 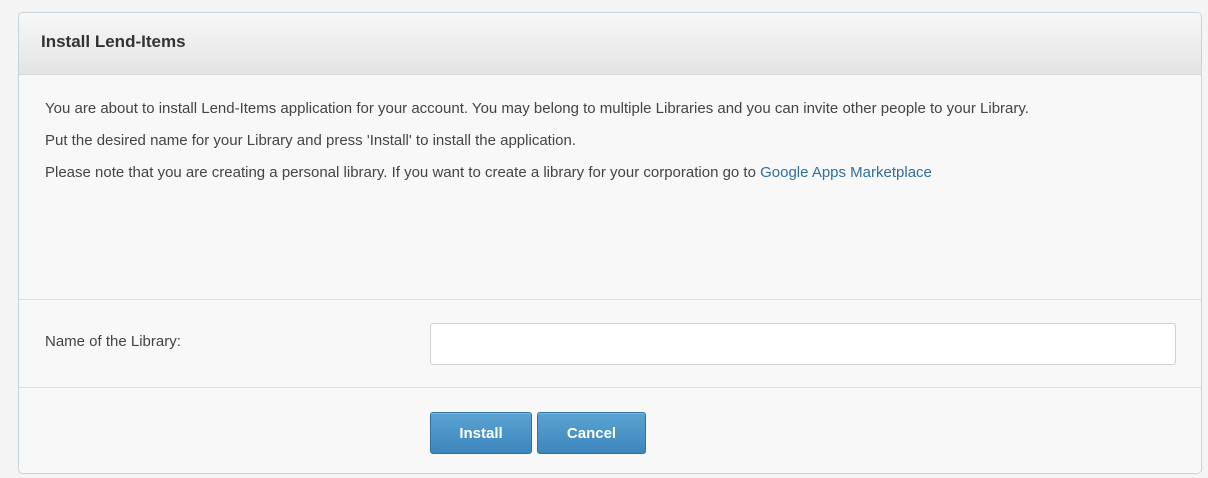 I want to click on dialog-title: Install Lend-Items, so click(x=113, y=41).